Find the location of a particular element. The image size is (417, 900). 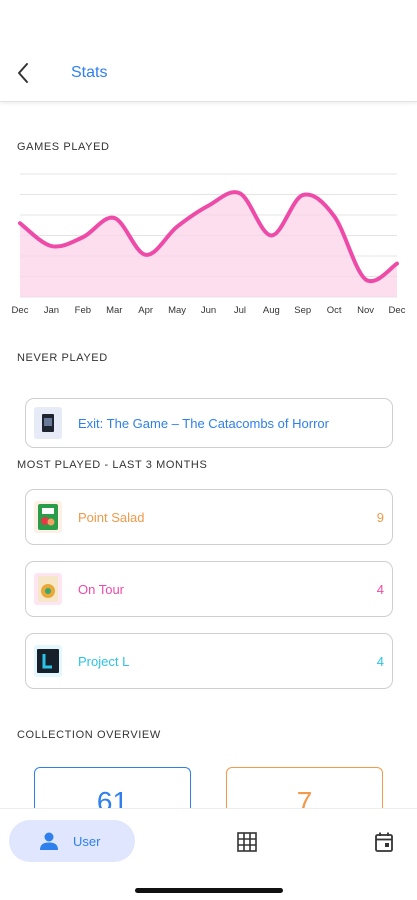

game-name: Point Salad is located at coordinates (111, 517).